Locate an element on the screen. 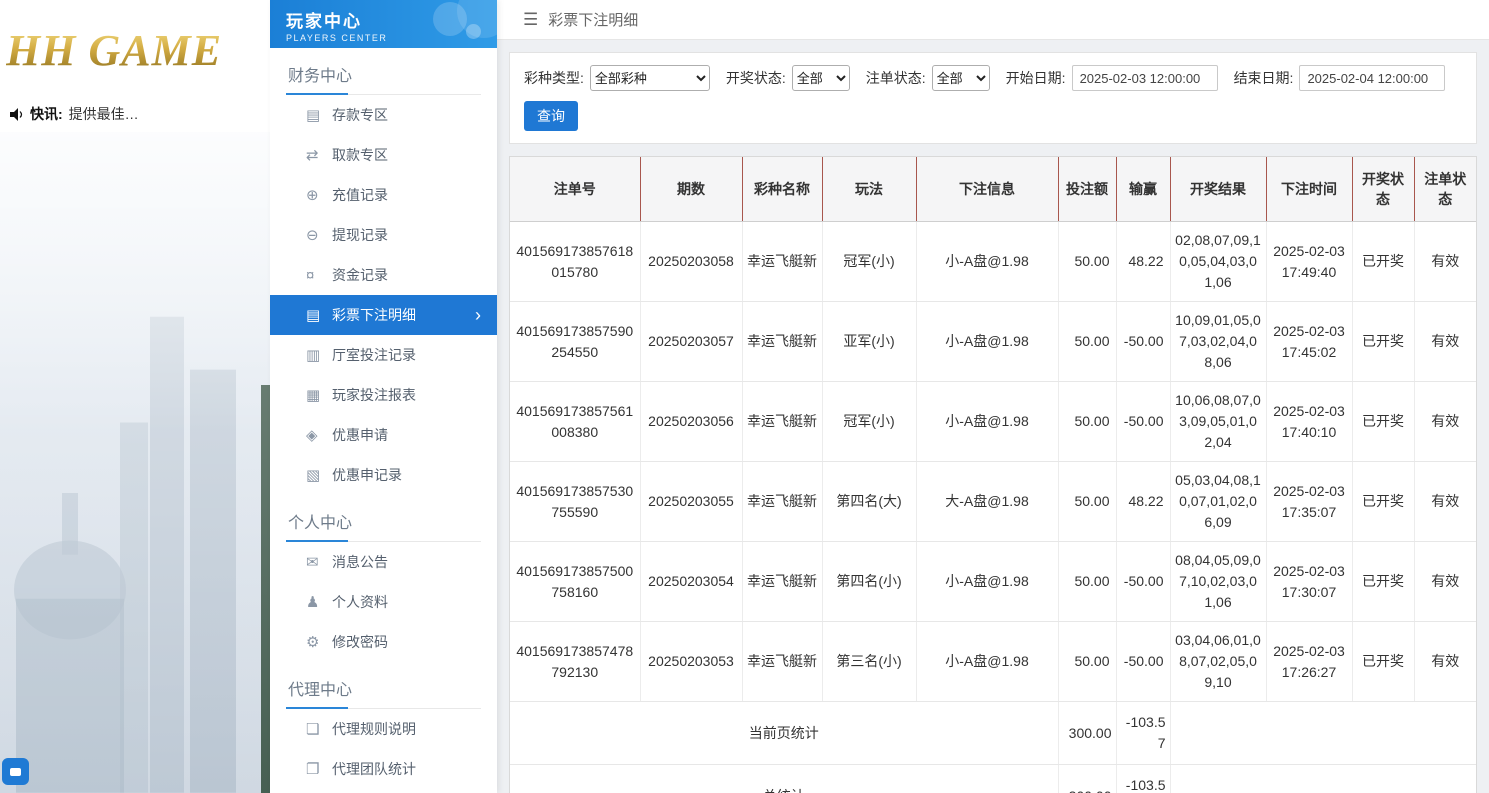 The image size is (1489, 793). sidebar-item-profile: ♟ 个人资料 is located at coordinates (383, 602).